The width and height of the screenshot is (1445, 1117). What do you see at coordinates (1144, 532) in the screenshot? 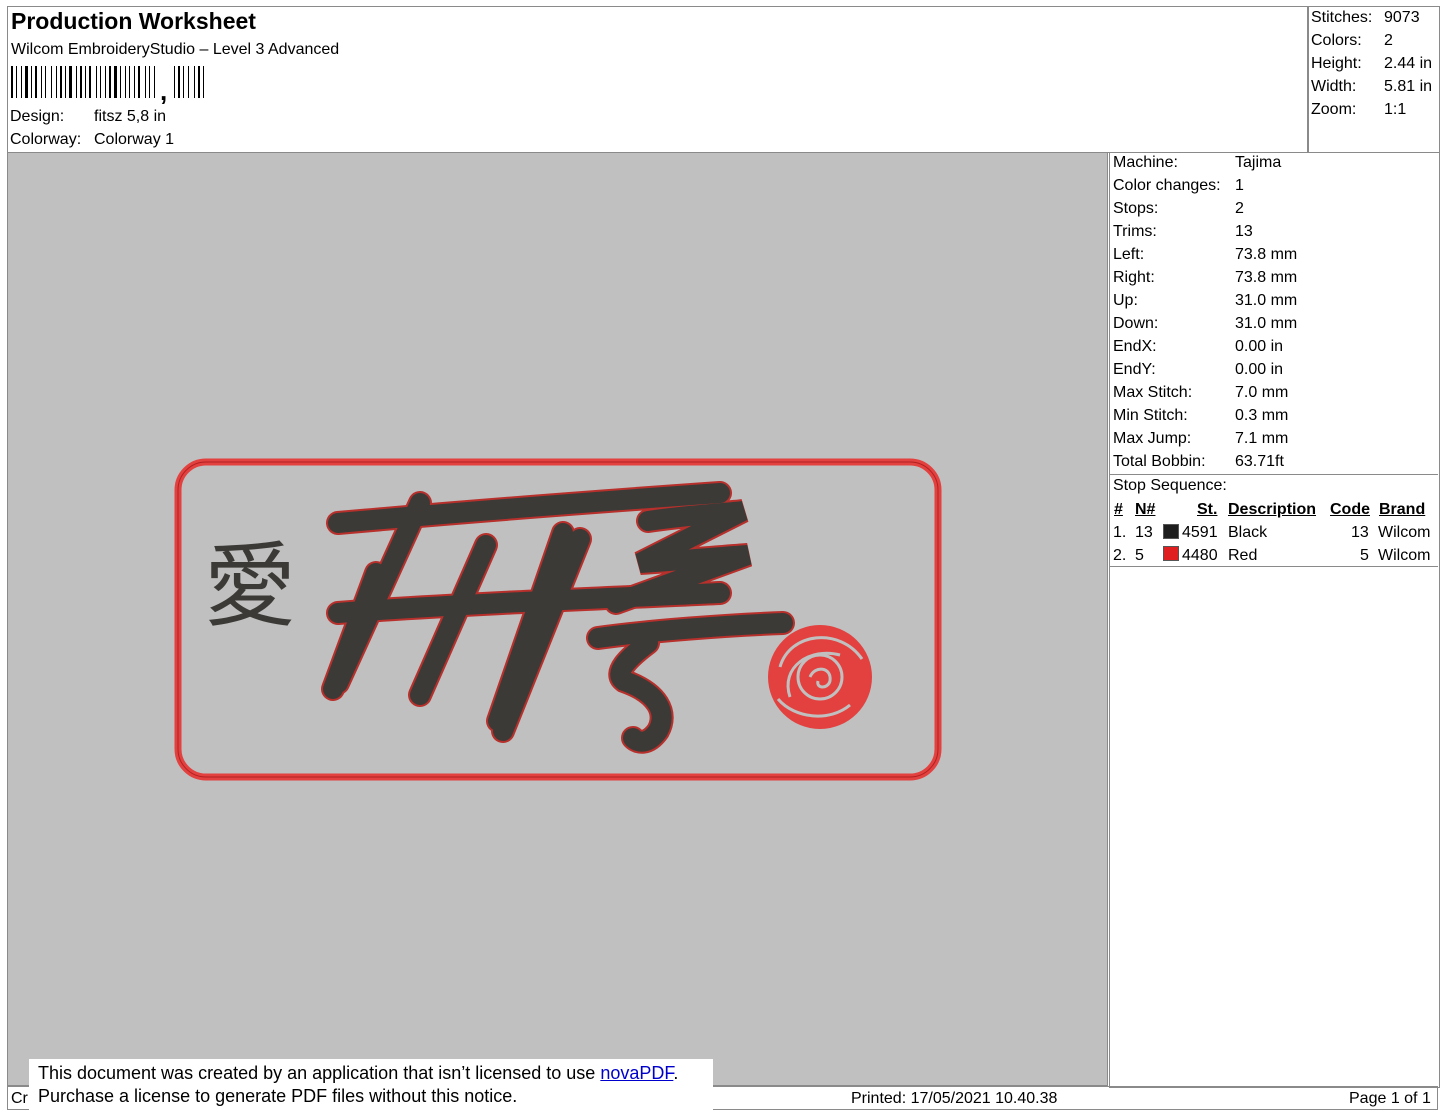
I see `seq-n: 13` at bounding box center [1144, 532].